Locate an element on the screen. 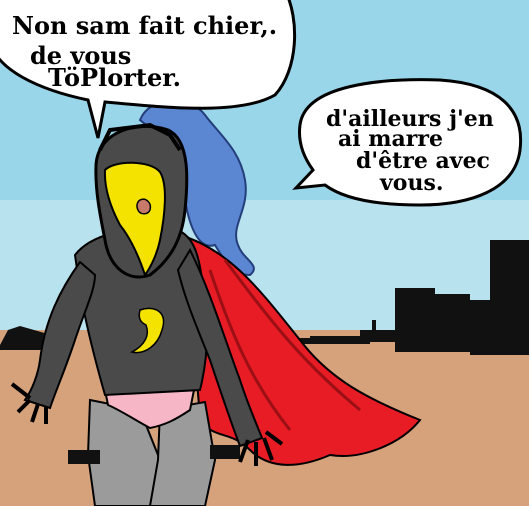 The image size is (529, 506). left-bubble-line-1: Non sam fait chier,. is located at coordinates (145, 25).